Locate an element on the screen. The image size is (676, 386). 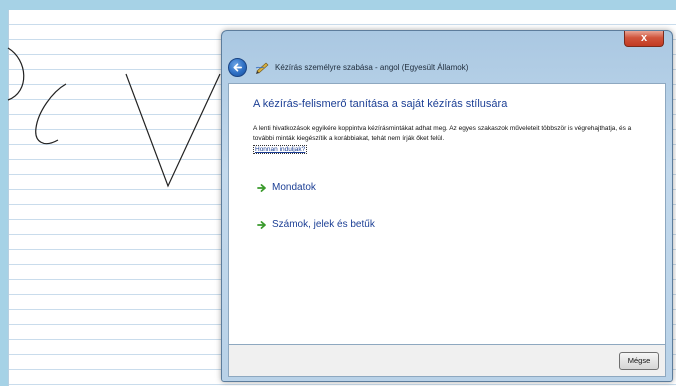
close-button: x is located at coordinates (644, 39).